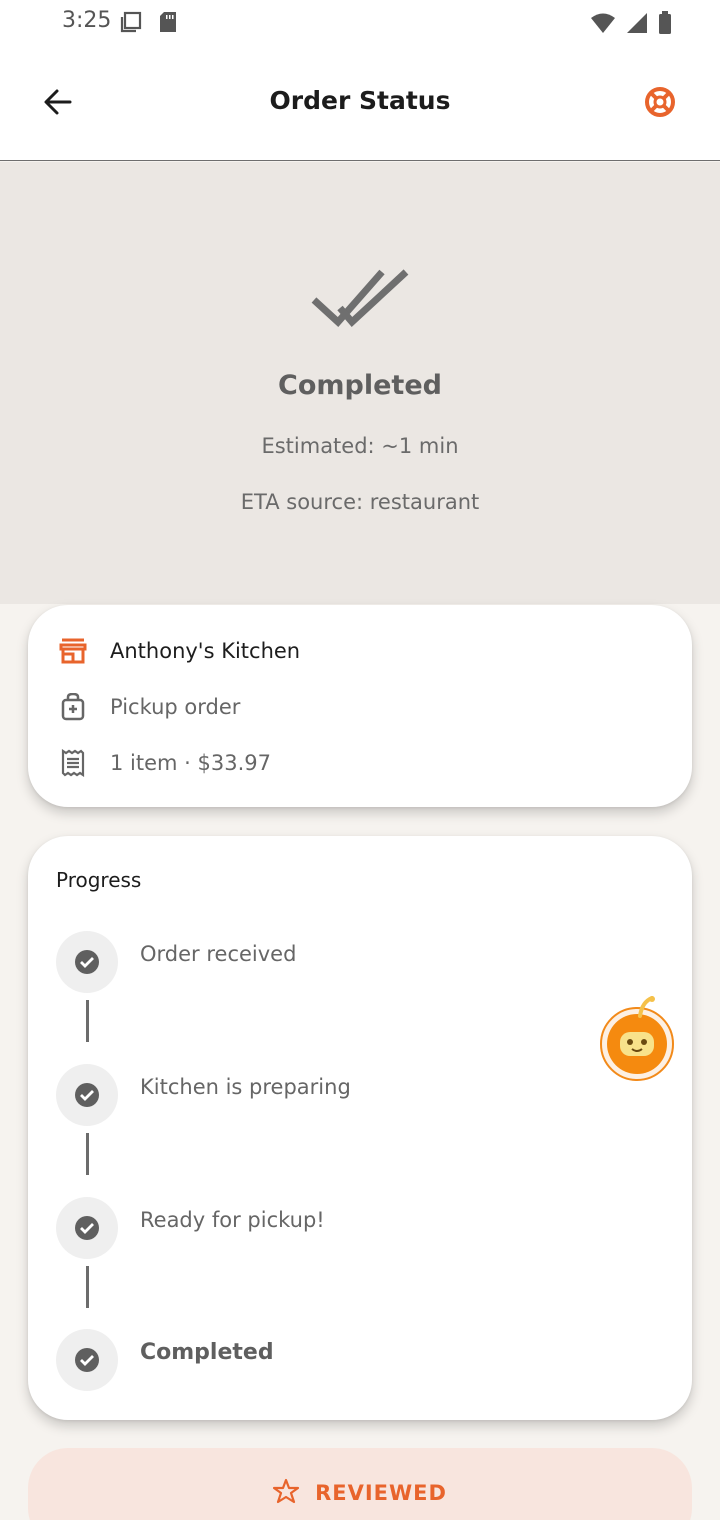 The image size is (720, 1520). I want to click on step-label-current: Completed, so click(207, 1352).